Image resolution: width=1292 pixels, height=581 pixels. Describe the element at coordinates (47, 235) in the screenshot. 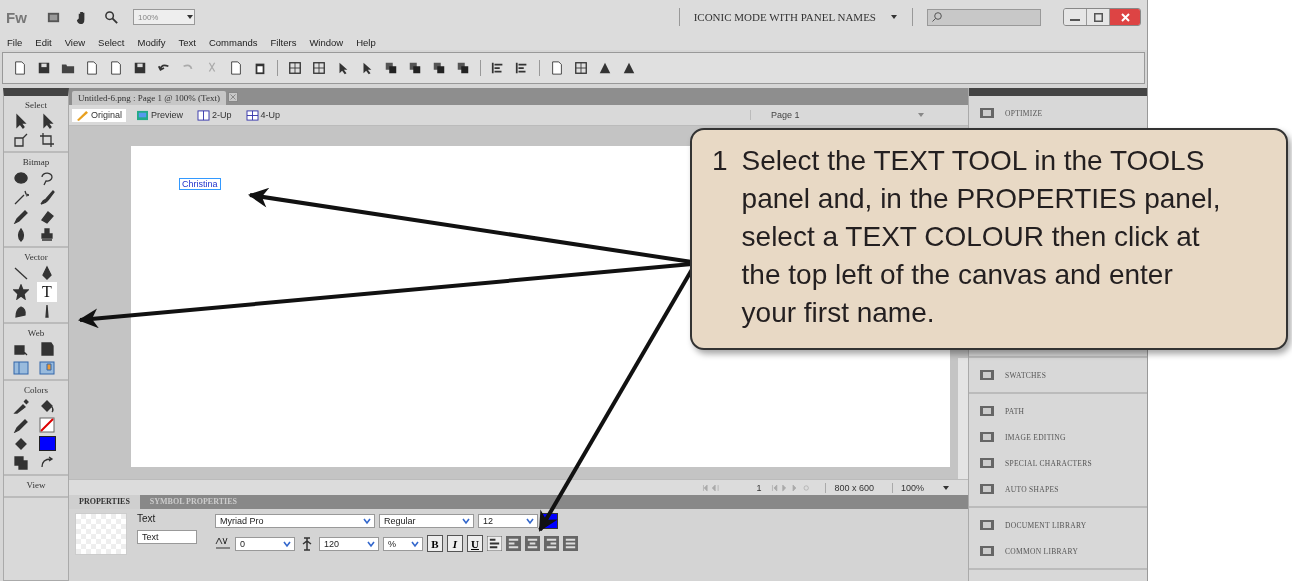

I see `stamp-icon` at that location.